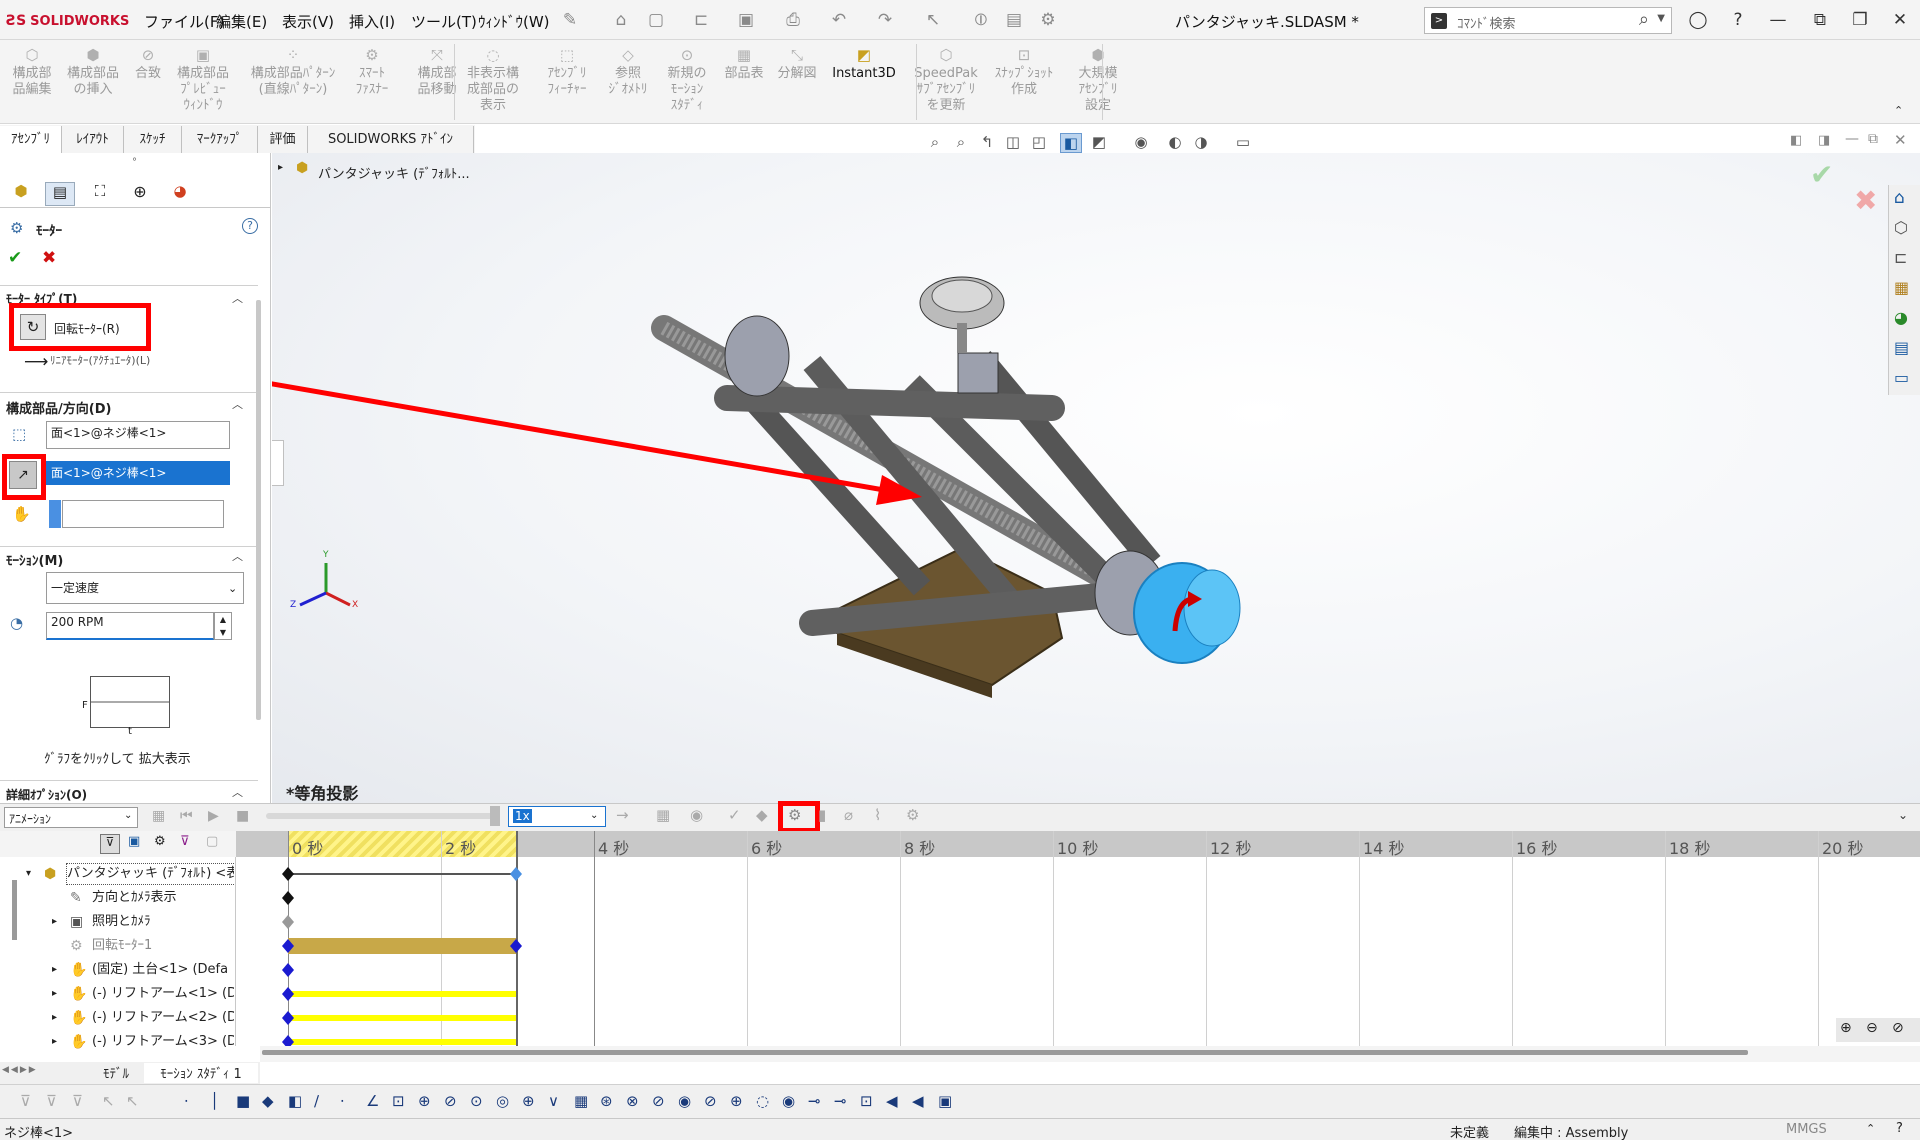 The image size is (1920, 1141). I want to click on edit-appearance-icon: ◐, so click(1175, 143).